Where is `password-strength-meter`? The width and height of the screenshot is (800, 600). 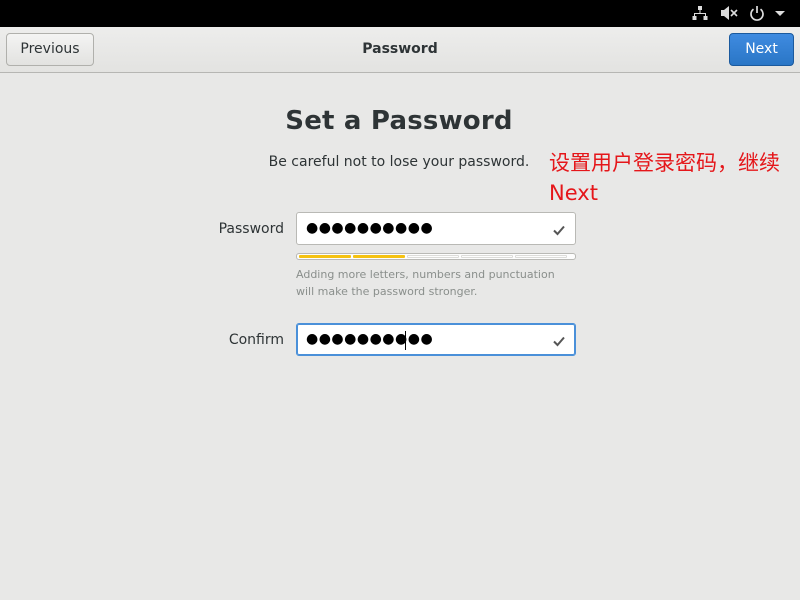 password-strength-meter is located at coordinates (436, 256).